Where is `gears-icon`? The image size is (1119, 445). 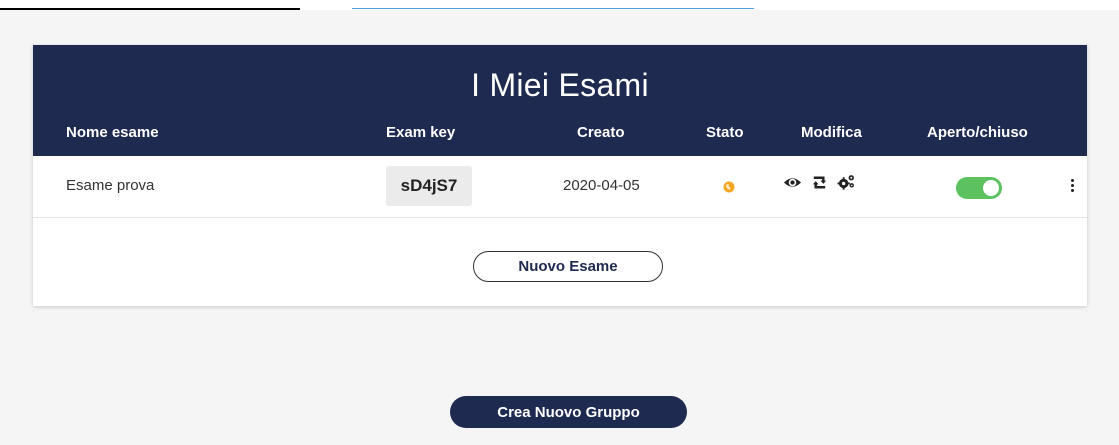
gears-icon is located at coordinates (846, 182).